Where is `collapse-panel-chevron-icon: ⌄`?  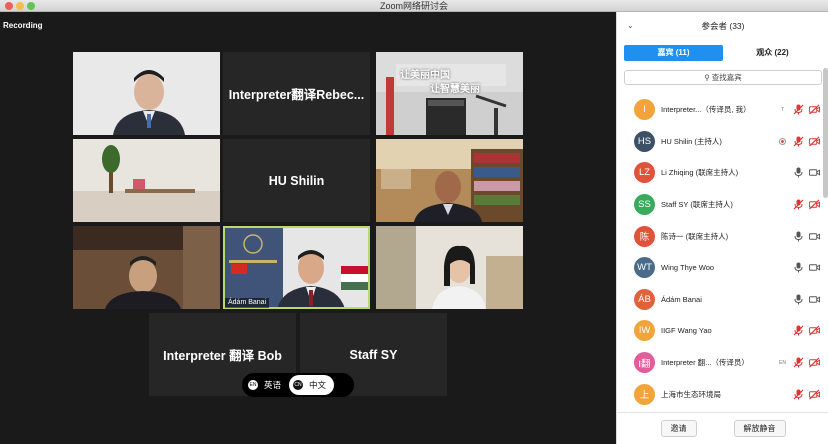
collapse-panel-chevron-icon: ⌄ is located at coordinates (630, 26).